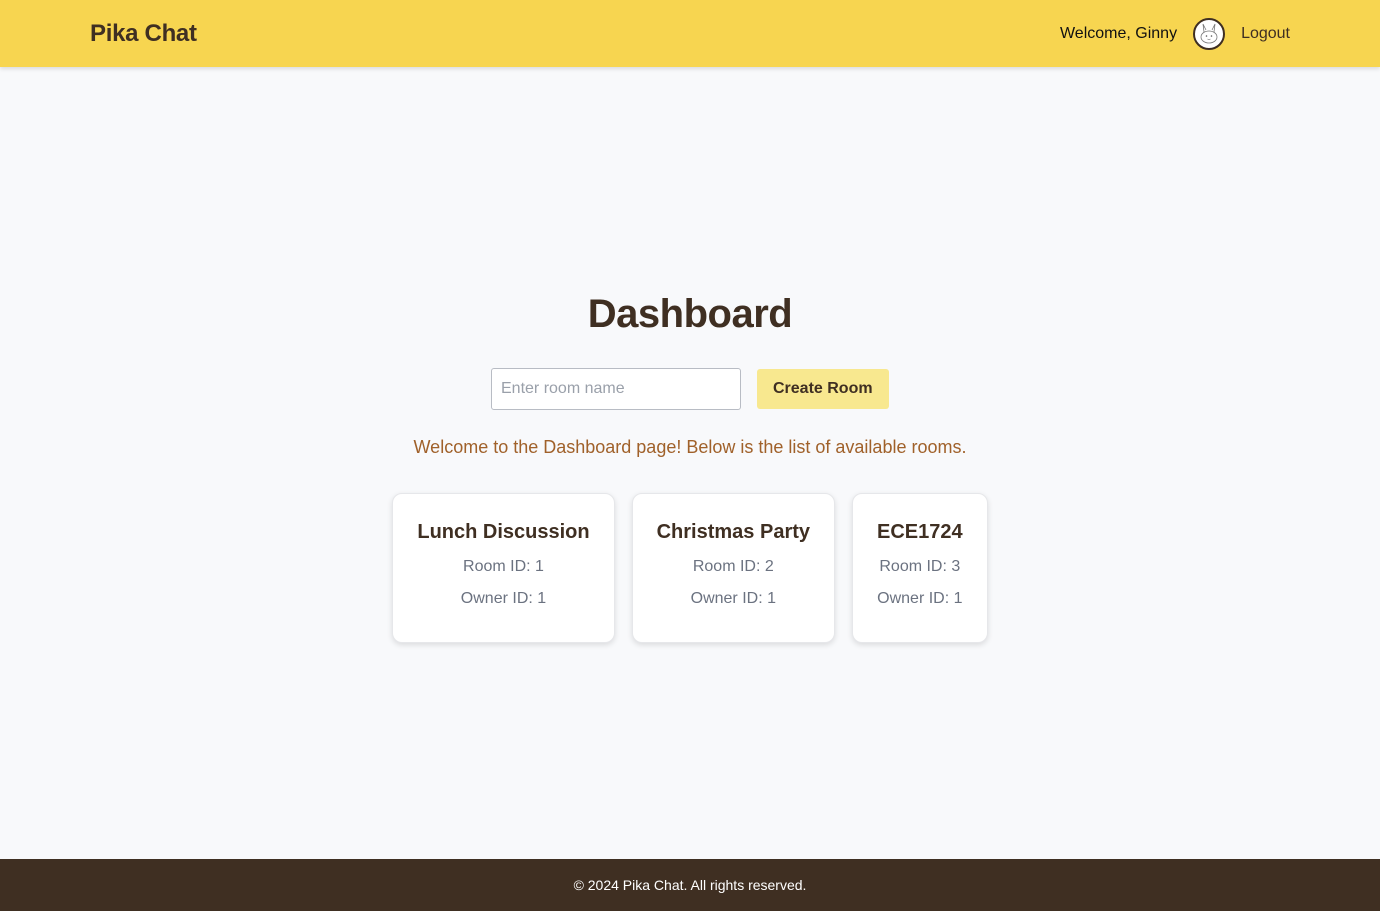 The height and width of the screenshot is (911, 1380). What do you see at coordinates (503, 532) in the screenshot?
I see `room-name: Lunch Discussion` at bounding box center [503, 532].